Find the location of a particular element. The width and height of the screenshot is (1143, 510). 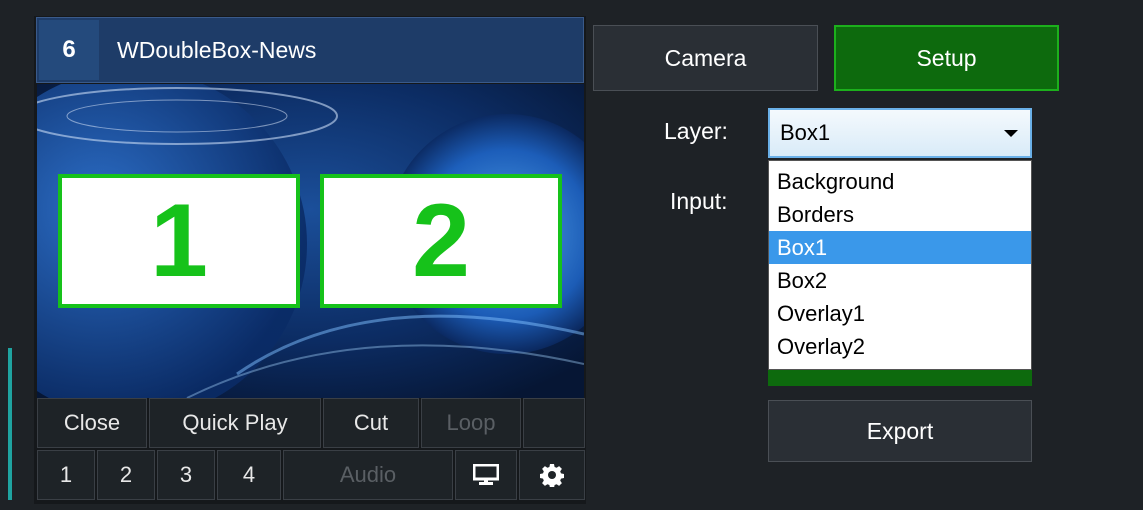

overlay-4-button: 4 is located at coordinates (249, 475).